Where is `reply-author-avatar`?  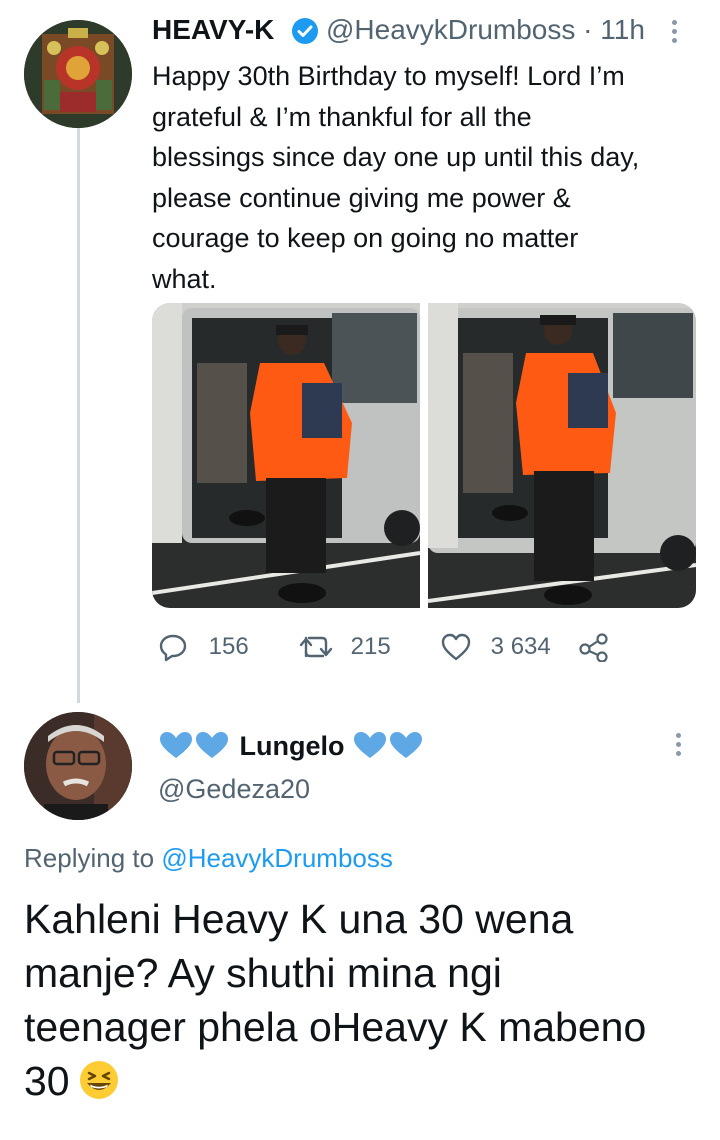
reply-author-avatar is located at coordinates (78, 766).